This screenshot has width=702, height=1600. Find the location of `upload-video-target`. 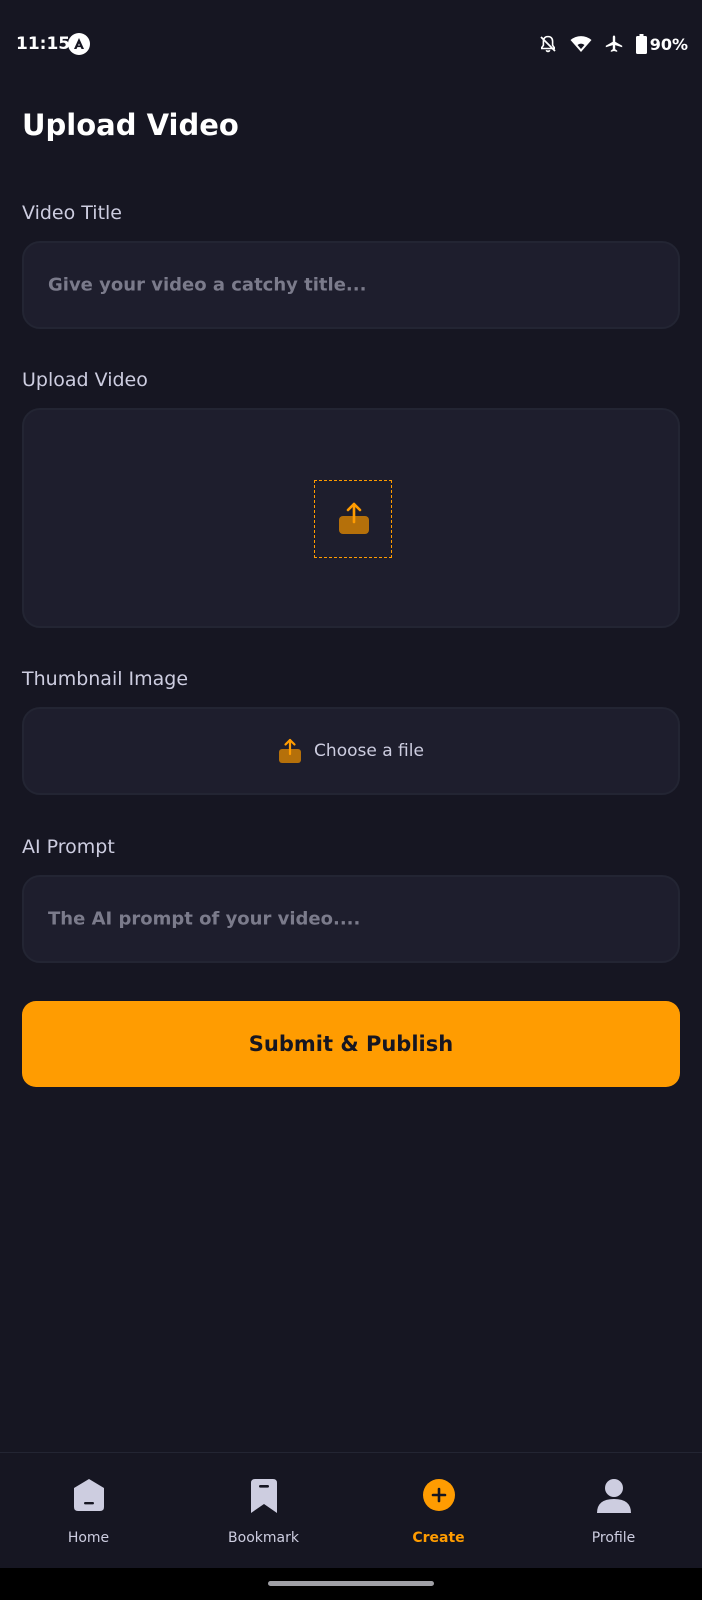

upload-video-target is located at coordinates (353, 519).